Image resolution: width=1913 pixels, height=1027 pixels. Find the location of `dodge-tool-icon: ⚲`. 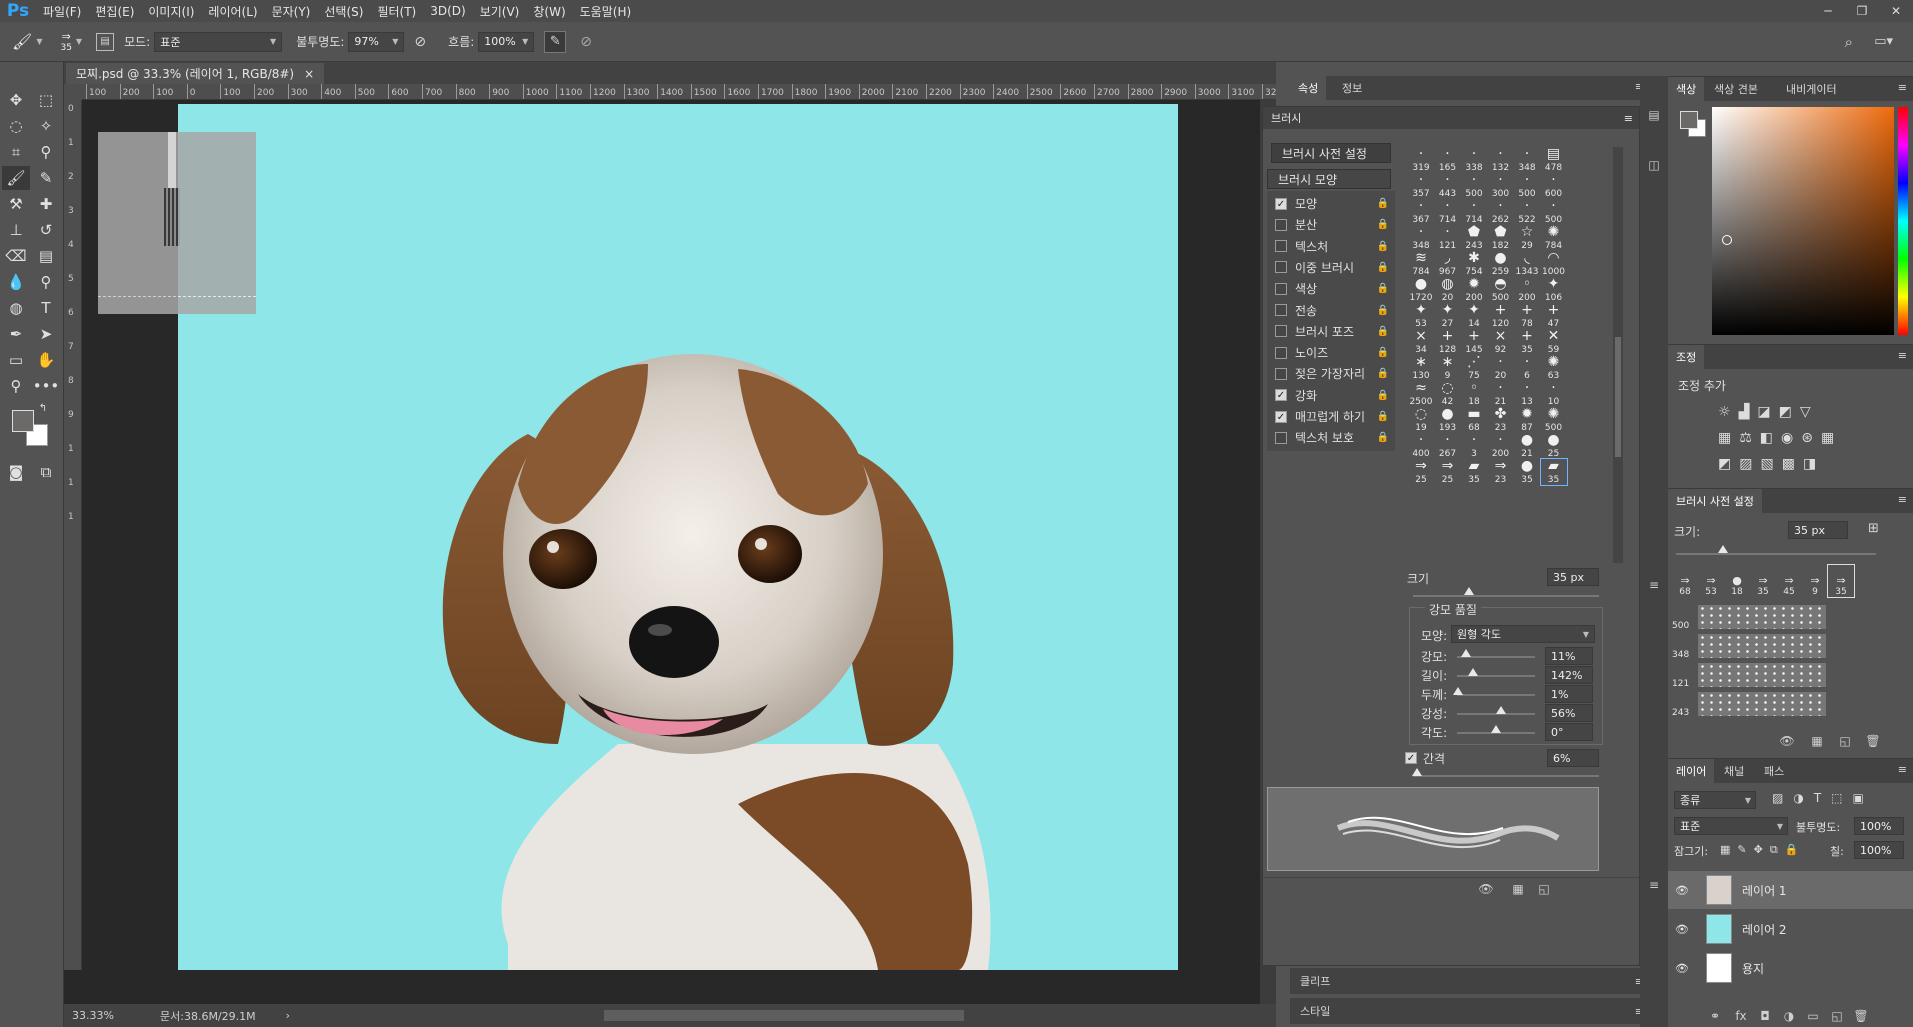

dodge-tool-icon: ⚲ is located at coordinates (46, 282).